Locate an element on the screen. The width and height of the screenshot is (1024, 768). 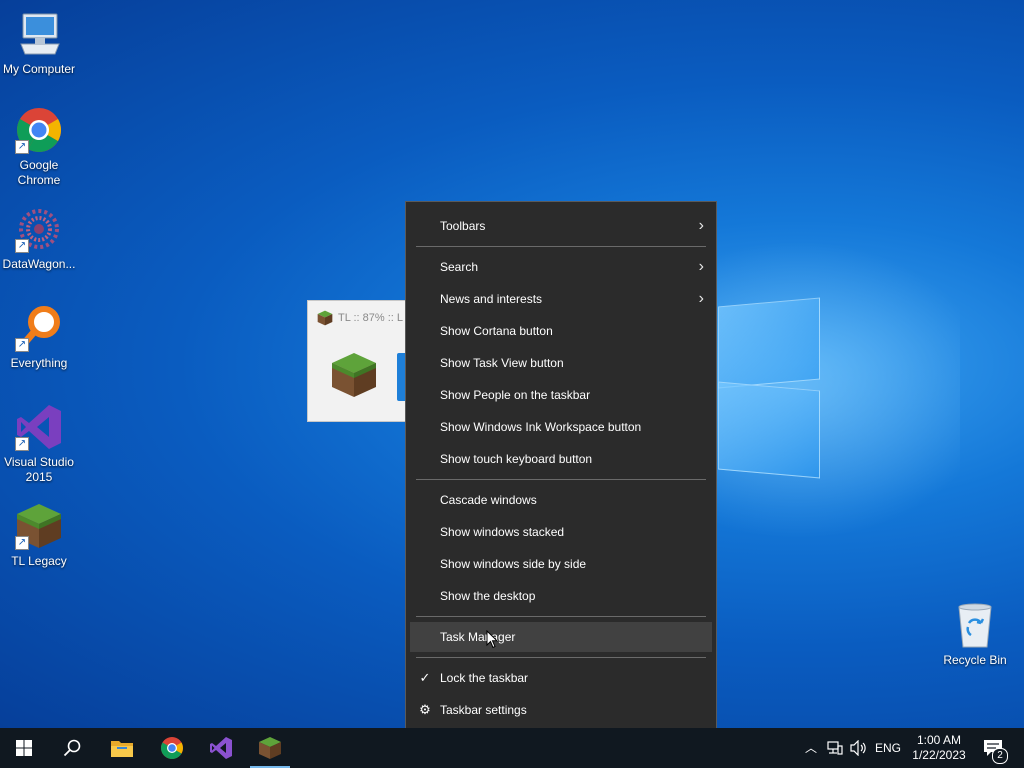
mouse-cursor-icon is located at coordinates (492, 641).